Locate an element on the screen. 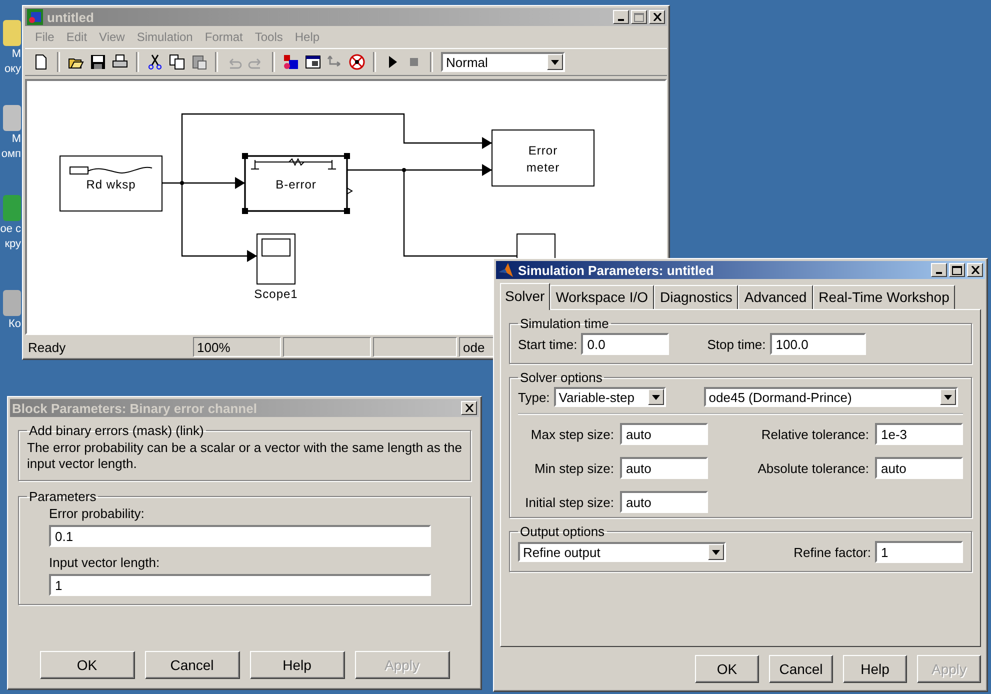  field-label: Type: is located at coordinates (534, 397).